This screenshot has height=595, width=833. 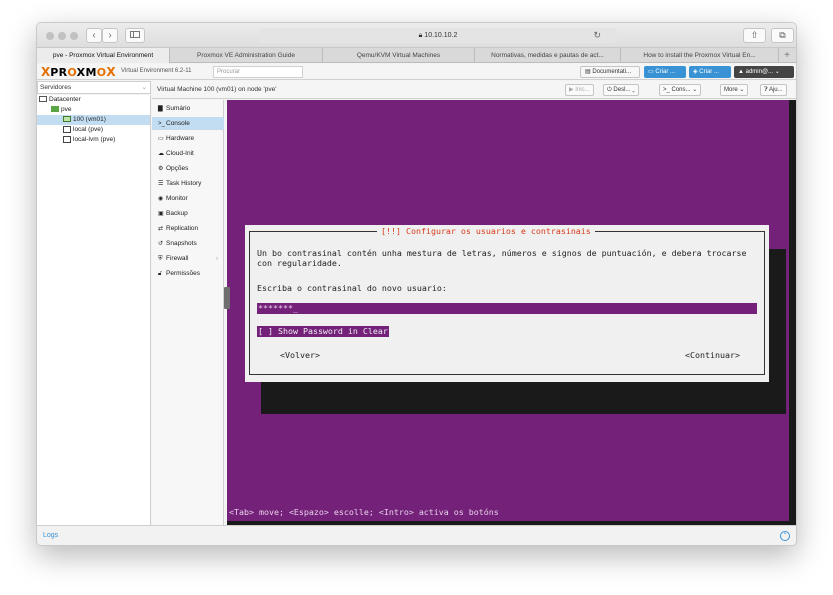 I want to click on proxmox-logo: X PROXMO X, so click(x=78, y=72).